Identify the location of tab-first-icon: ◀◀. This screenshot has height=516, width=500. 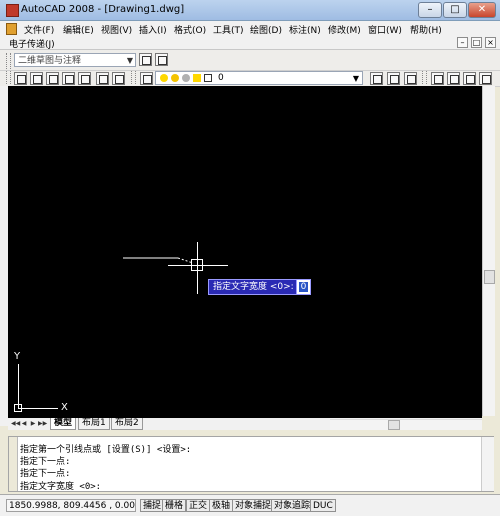
(15, 423).